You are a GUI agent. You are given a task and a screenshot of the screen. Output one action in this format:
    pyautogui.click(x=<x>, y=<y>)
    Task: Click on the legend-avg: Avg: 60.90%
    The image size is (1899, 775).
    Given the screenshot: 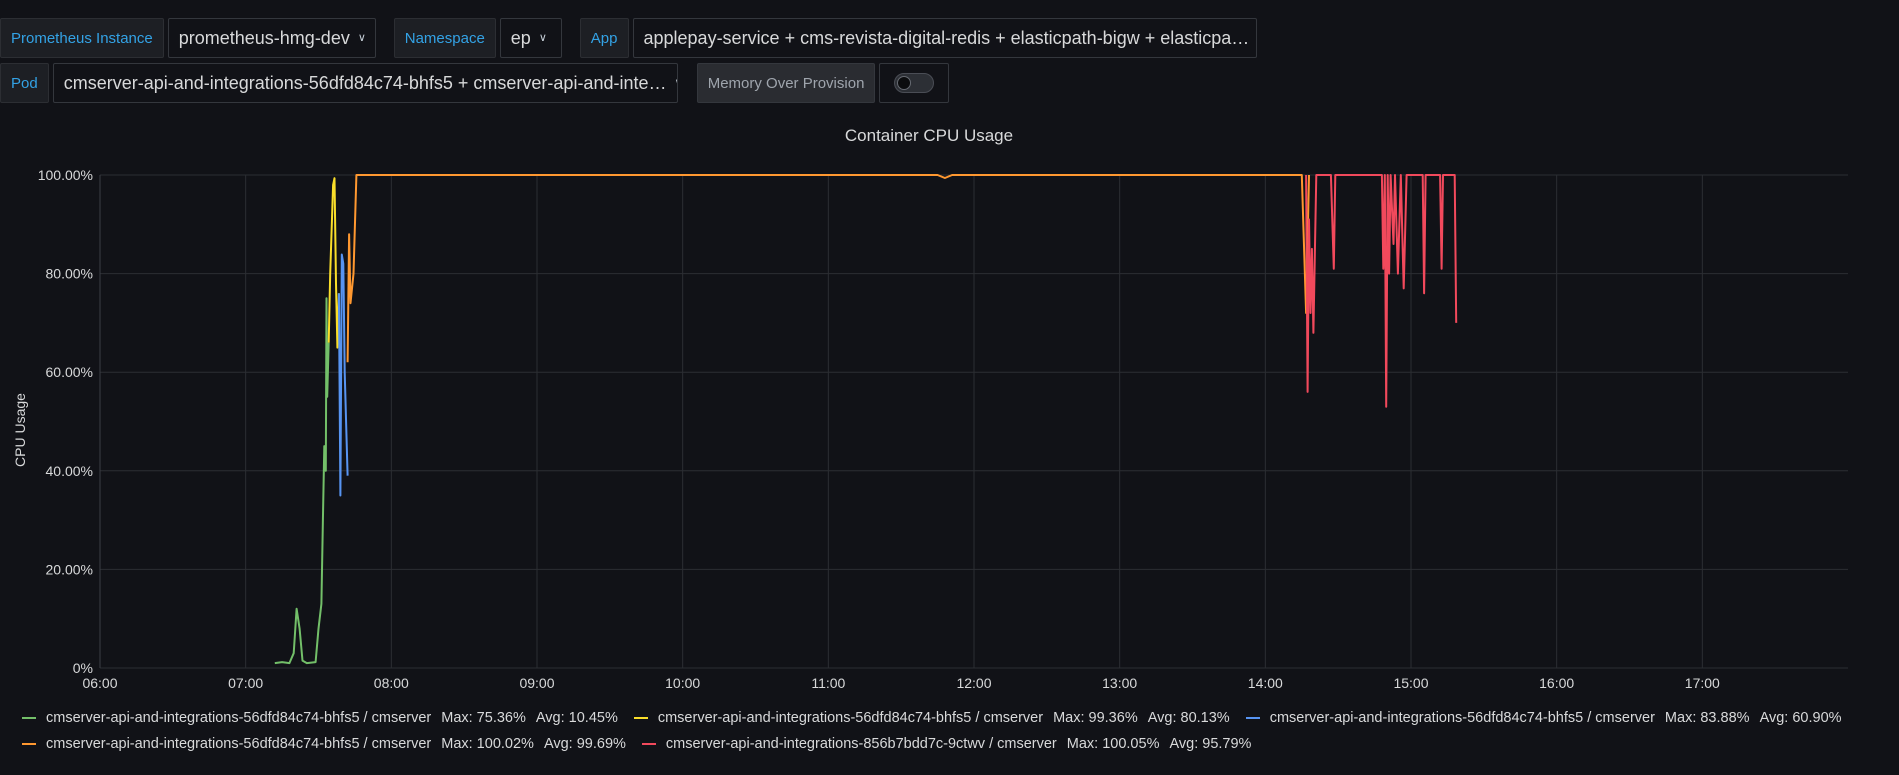 What is the action you would take?
    pyautogui.click(x=1800, y=718)
    